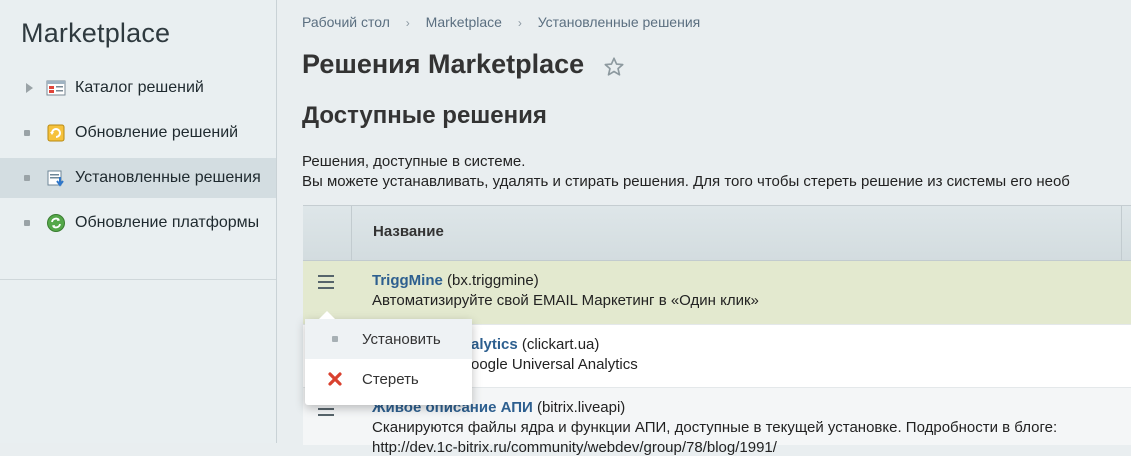 Image resolution: width=1131 pixels, height=456 pixels. I want to click on sidebar-item-platform-update: Обновление платформы, so click(138, 223).